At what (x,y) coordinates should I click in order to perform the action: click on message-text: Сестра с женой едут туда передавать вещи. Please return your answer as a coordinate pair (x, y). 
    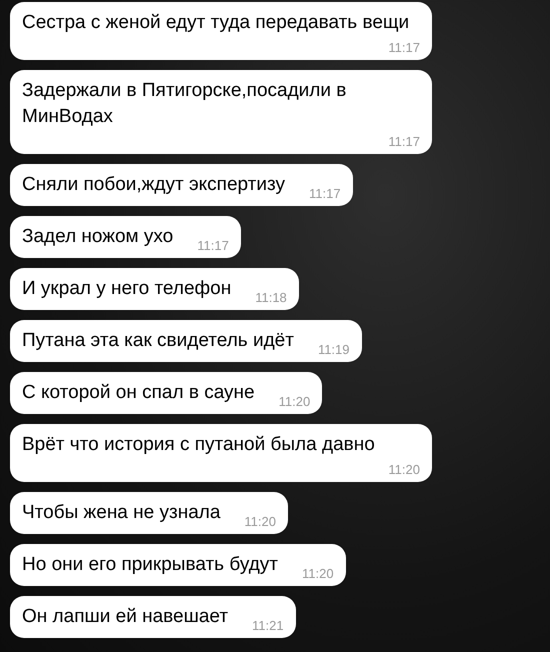
    Looking at the image, I should click on (216, 23).